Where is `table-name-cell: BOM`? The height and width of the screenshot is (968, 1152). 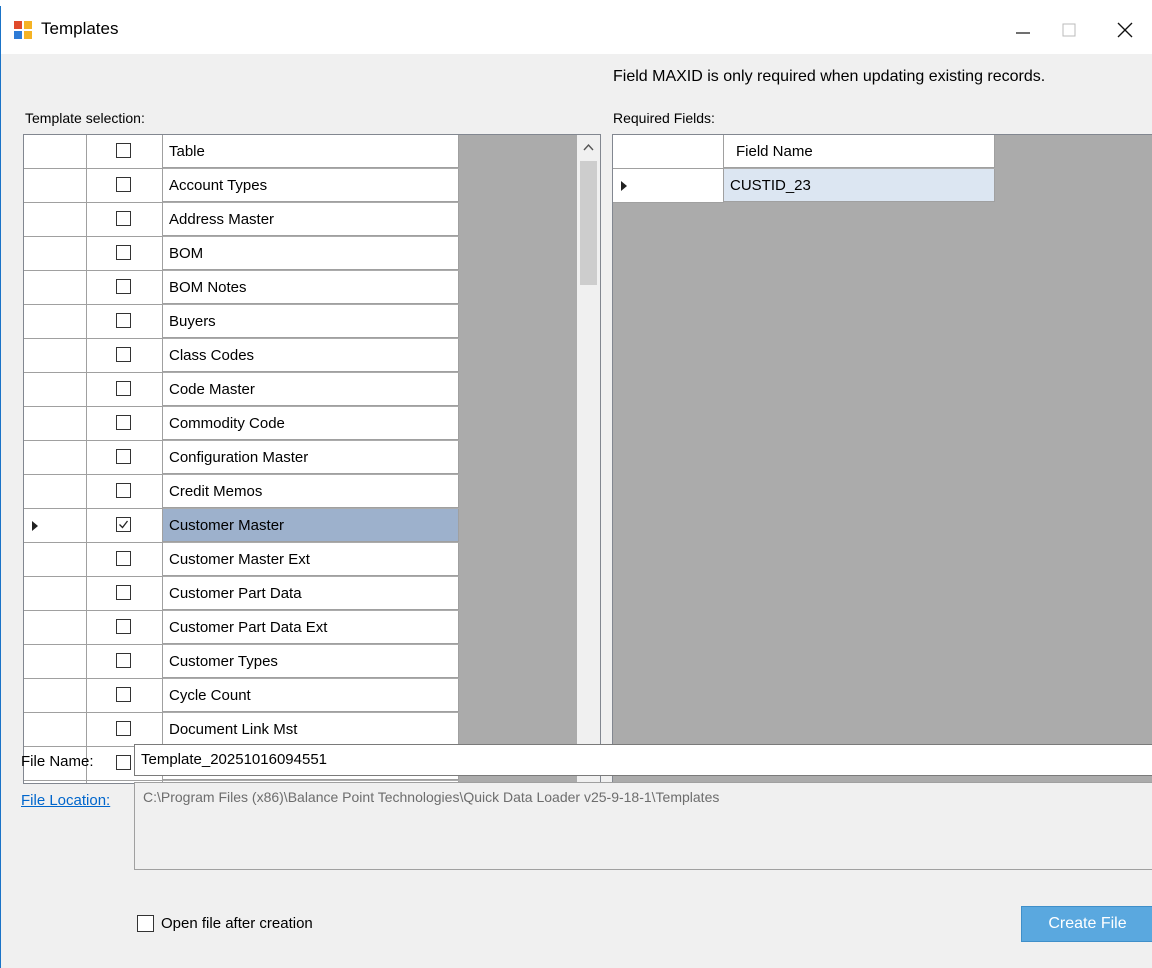 table-name-cell: BOM is located at coordinates (311, 253).